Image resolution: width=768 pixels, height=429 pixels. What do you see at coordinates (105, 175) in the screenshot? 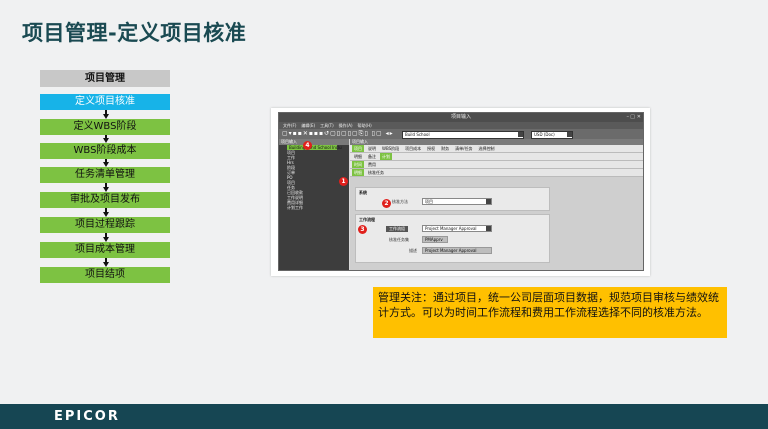
I see `flow-step: 任务清单管理` at bounding box center [105, 175].